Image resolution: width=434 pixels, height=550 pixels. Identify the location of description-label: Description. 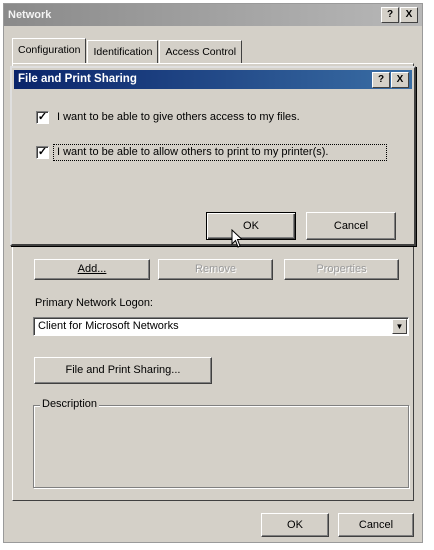
(70, 404).